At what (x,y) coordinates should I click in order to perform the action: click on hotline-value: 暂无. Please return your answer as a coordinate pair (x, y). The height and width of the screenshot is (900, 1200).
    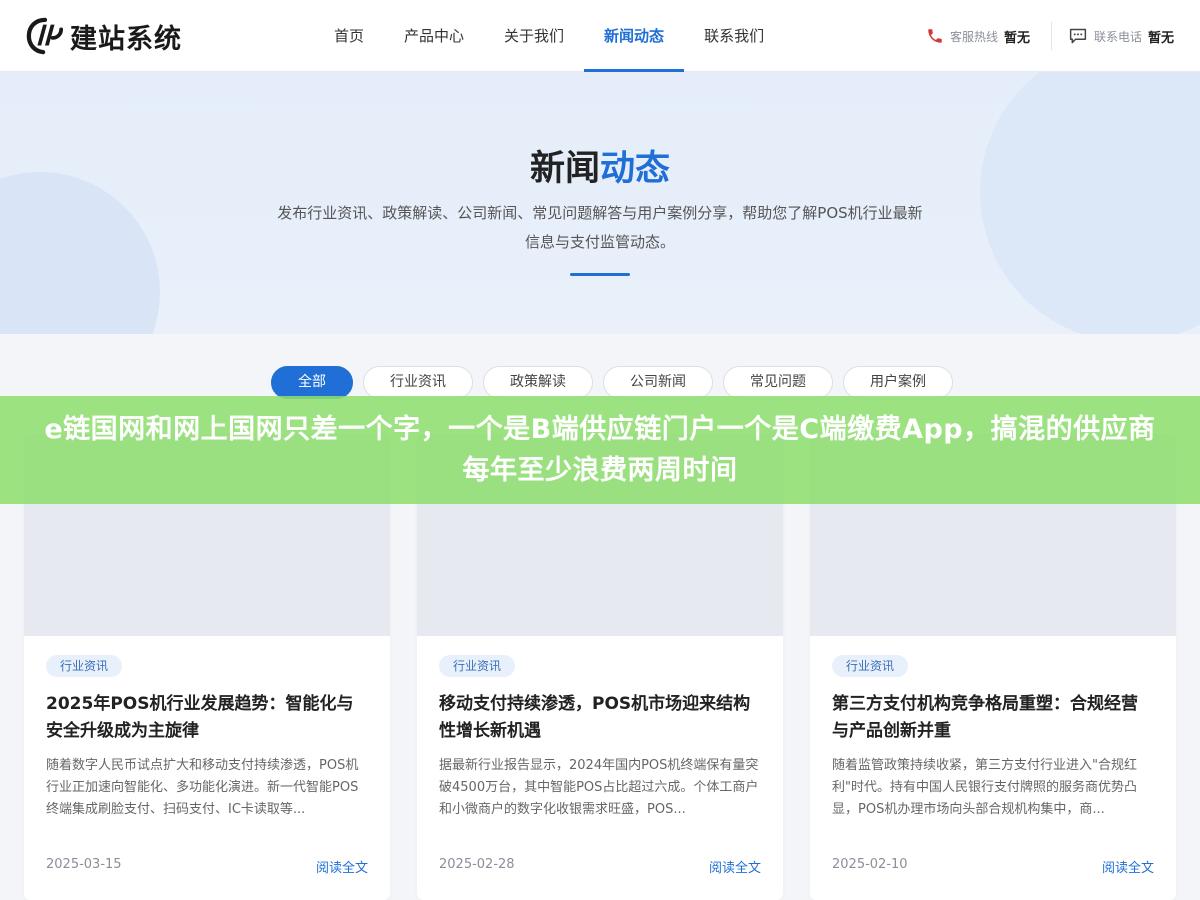
    Looking at the image, I should click on (1017, 38).